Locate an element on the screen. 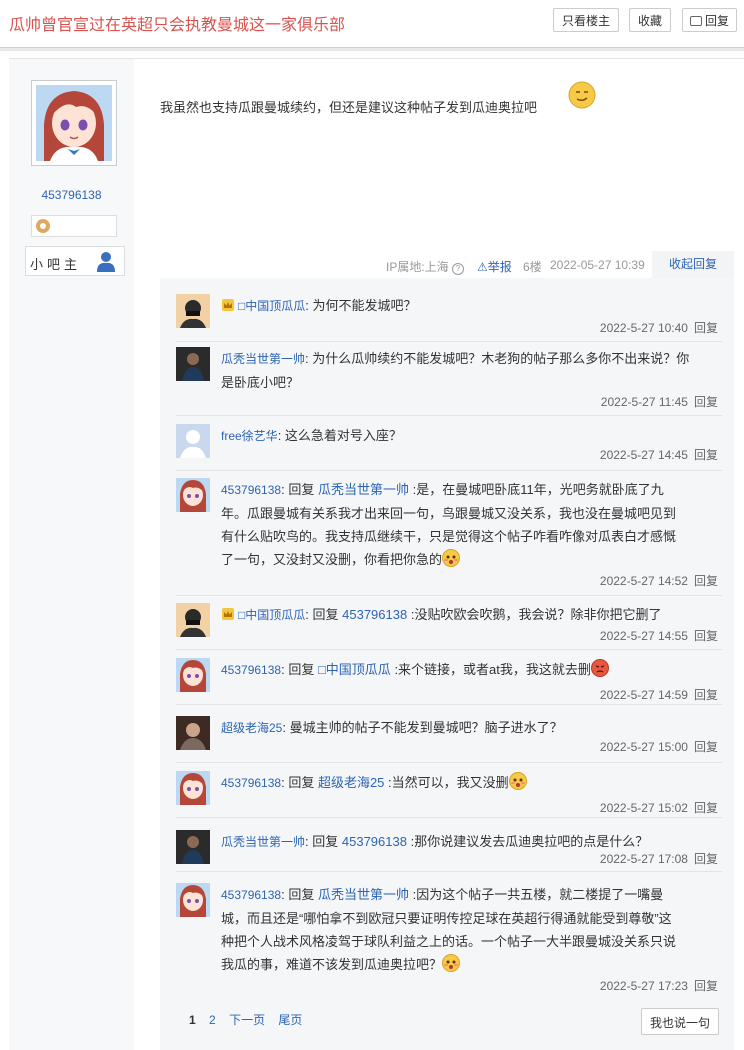 The height and width of the screenshot is (1050, 744). comment-body: 453796138: 回复 超级老海25 :当然可以，我又没删 is located at coordinates (471, 783).